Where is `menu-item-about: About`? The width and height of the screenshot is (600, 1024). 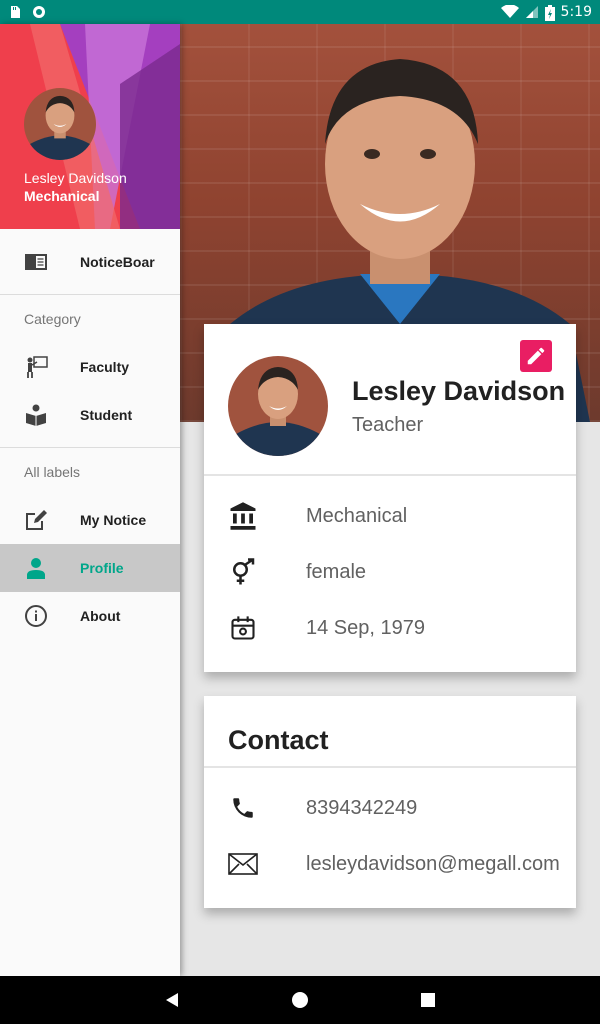
menu-item-about: About is located at coordinates (90, 616).